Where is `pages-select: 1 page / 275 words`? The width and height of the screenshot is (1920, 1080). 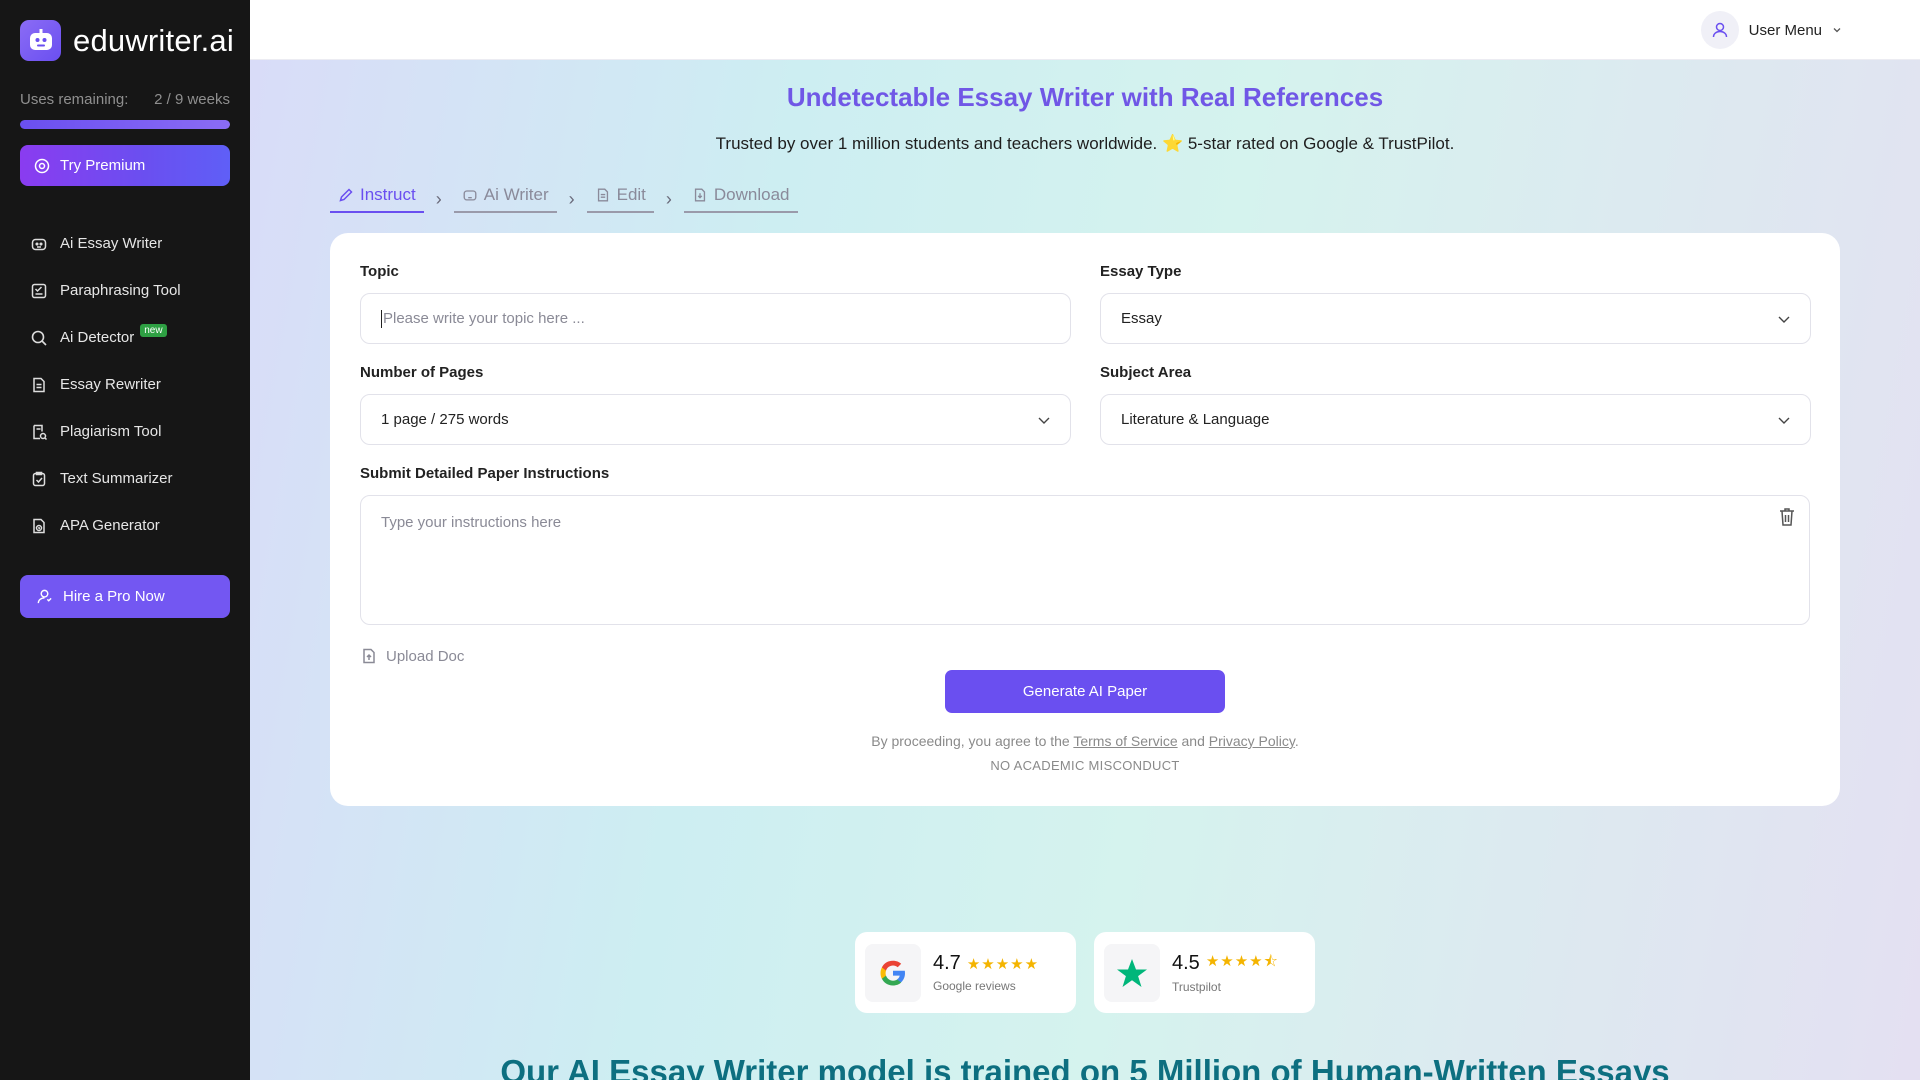 pages-select: 1 page / 275 words is located at coordinates (715, 419).